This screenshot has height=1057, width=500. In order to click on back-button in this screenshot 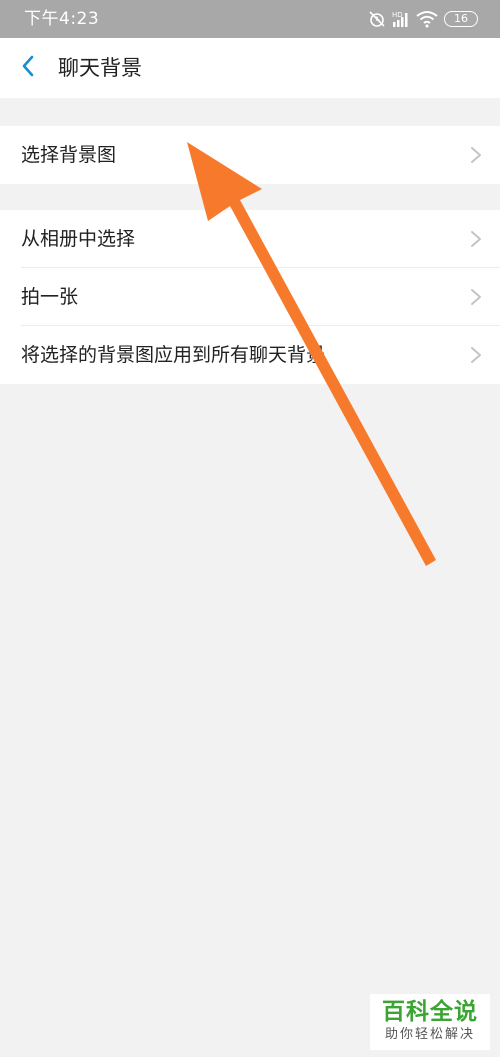, I will do `click(28, 68)`.